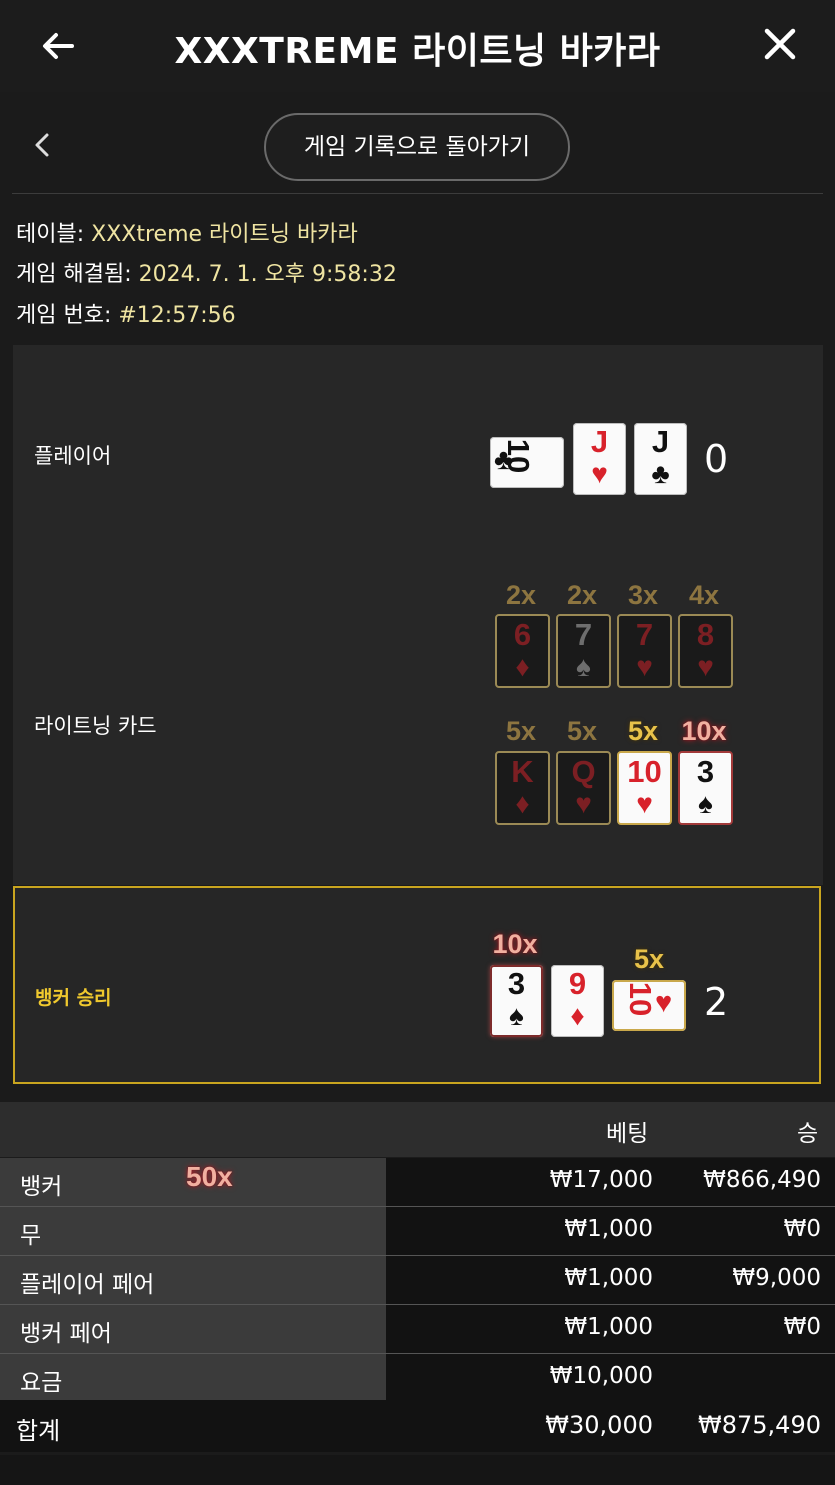 The image size is (835, 1485). What do you see at coordinates (31, 1236) in the screenshot?
I see `bet-name: 무` at bounding box center [31, 1236].